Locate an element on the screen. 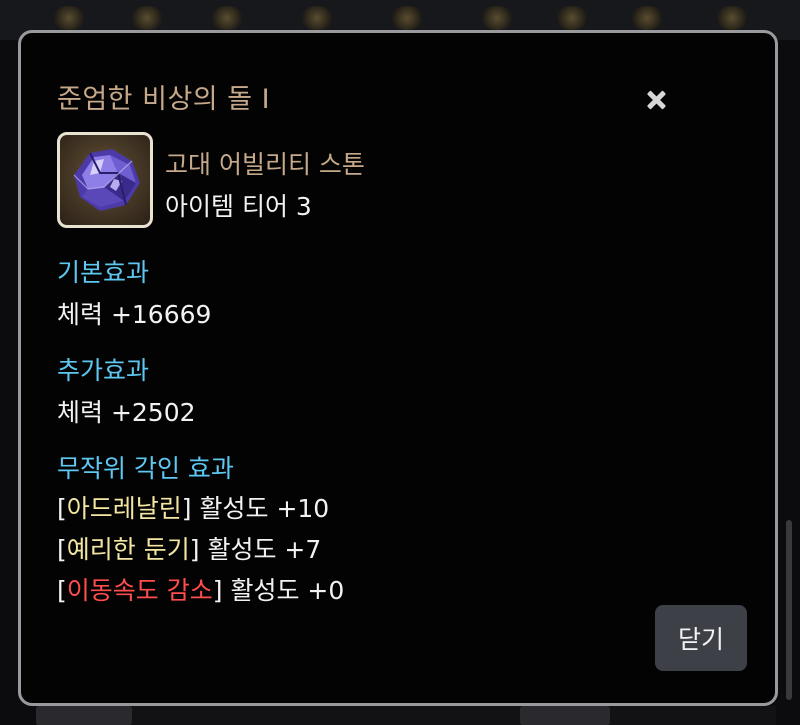 Image resolution: width=800 pixels, height=725 pixels. ability-stone-icon is located at coordinates (105, 180).